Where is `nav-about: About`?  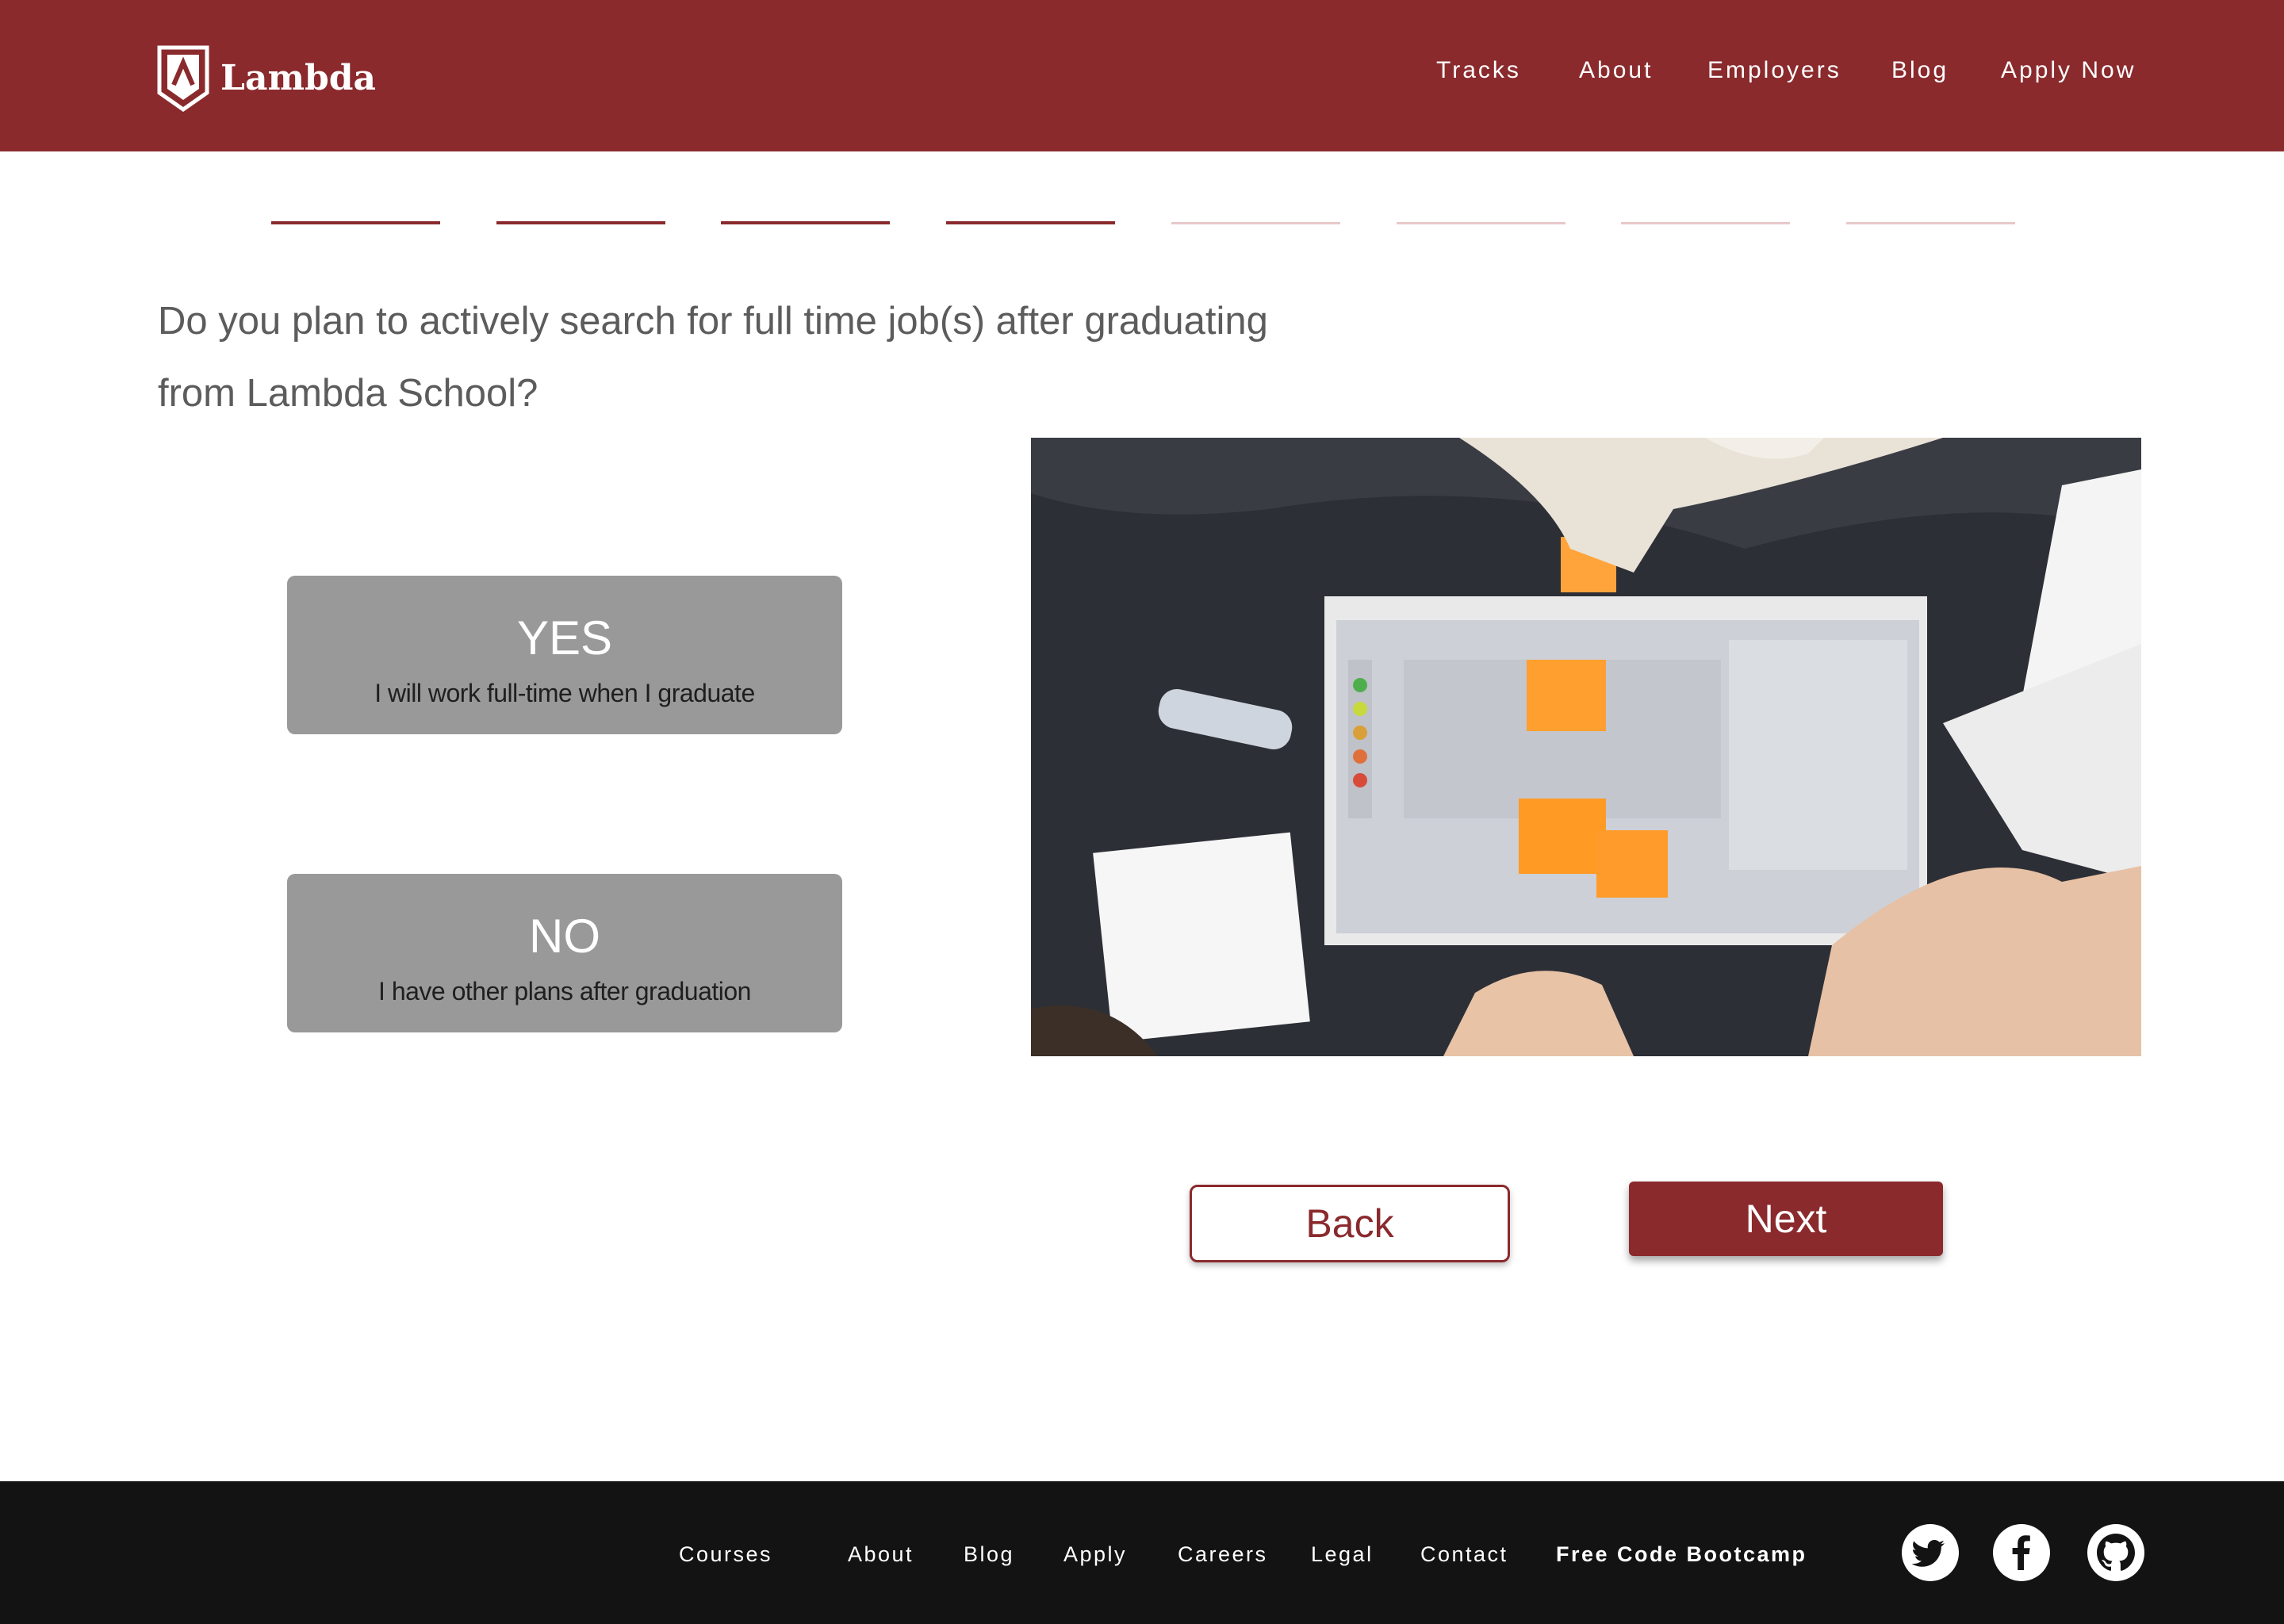
nav-about: About is located at coordinates (1616, 70).